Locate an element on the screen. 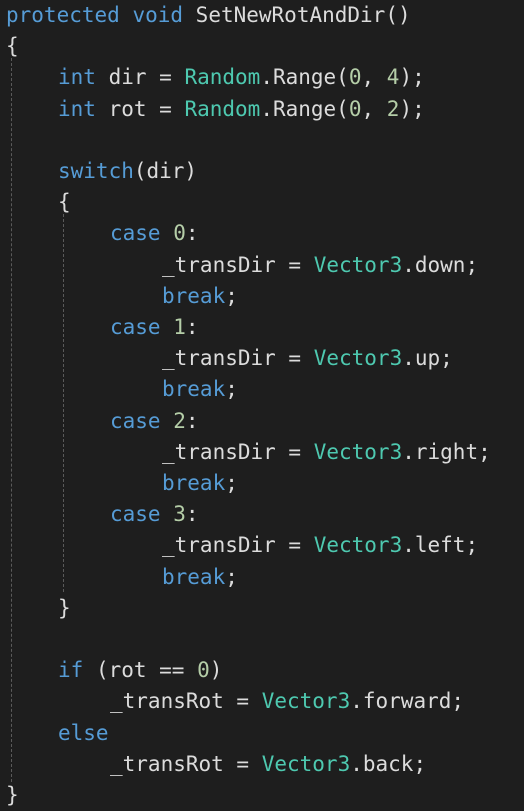  code-line: if (rot == 0) is located at coordinates (140, 670).